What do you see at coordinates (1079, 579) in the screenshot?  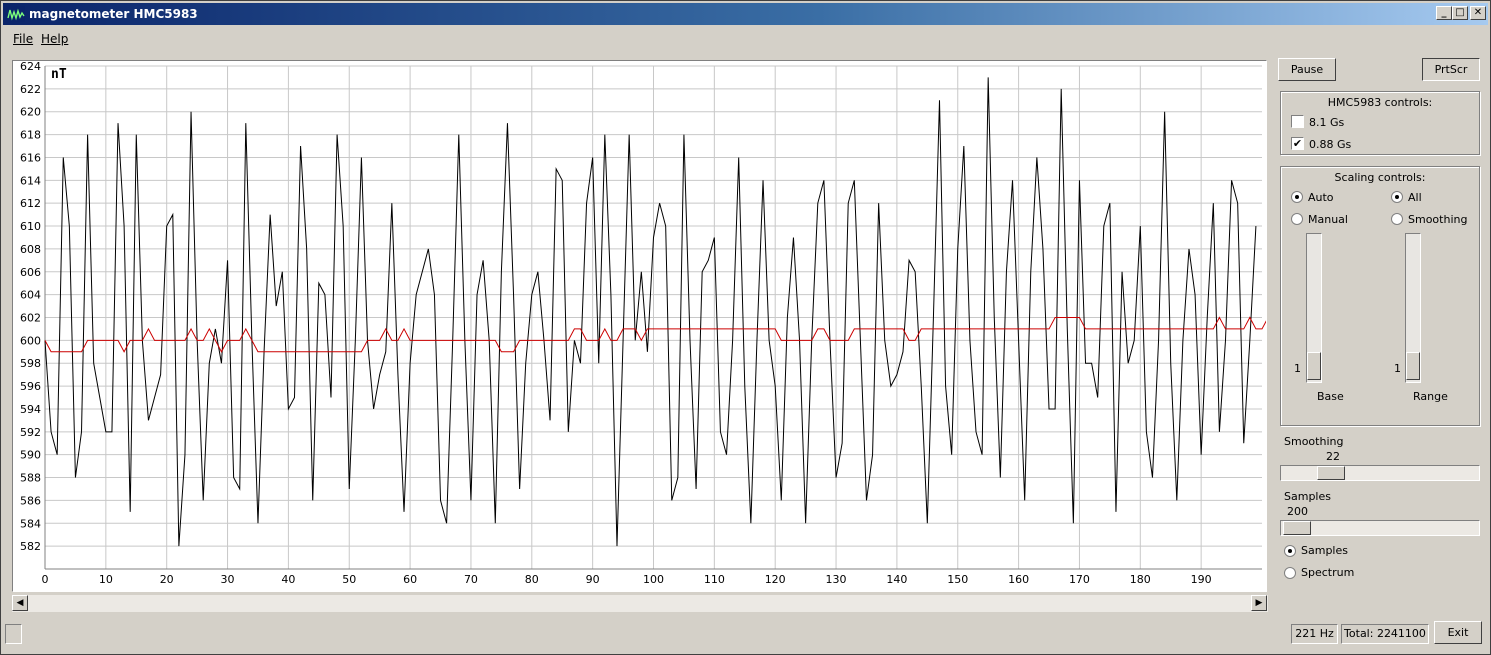 I see `x-tick-label: 170` at bounding box center [1079, 579].